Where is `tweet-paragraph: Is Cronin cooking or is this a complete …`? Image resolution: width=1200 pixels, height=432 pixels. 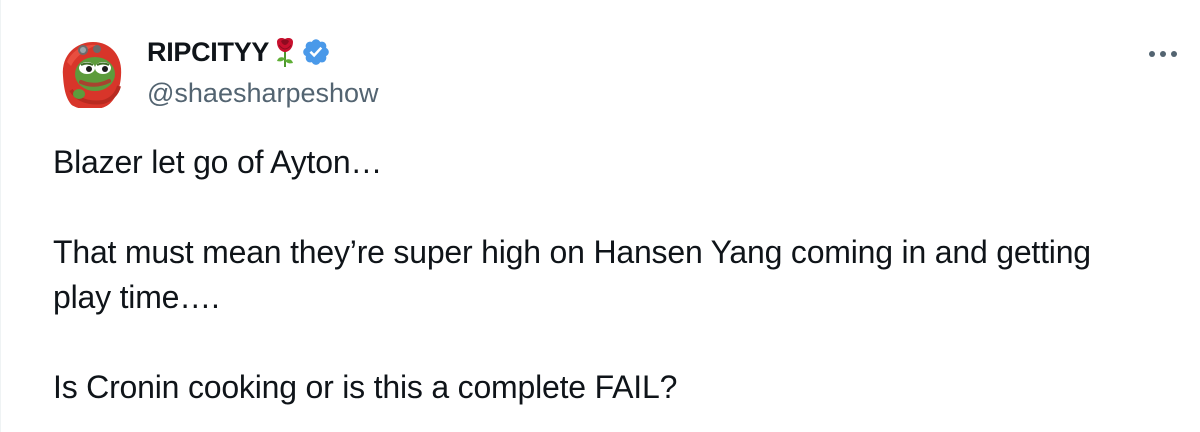 tweet-paragraph: Is Cronin cooking or is this a complete … is located at coordinates (365, 387).